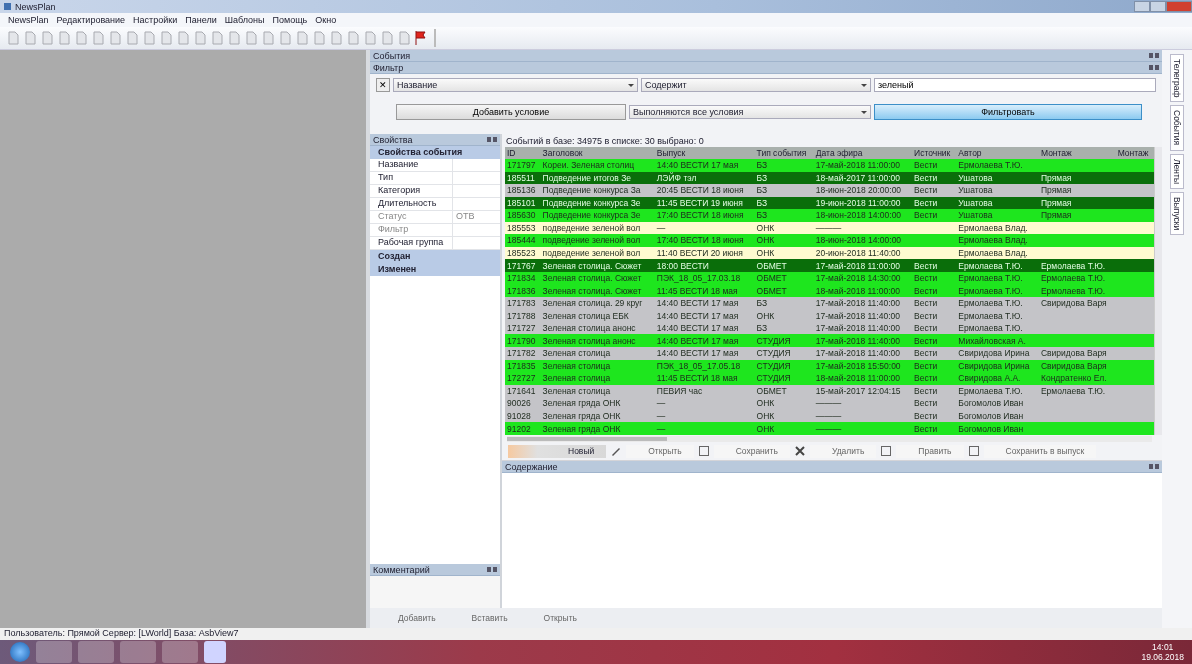 The width and height of the screenshot is (1192, 664). What do you see at coordinates (1008, 112) in the screenshot?
I see `filter-button: Фильтровать` at bounding box center [1008, 112].